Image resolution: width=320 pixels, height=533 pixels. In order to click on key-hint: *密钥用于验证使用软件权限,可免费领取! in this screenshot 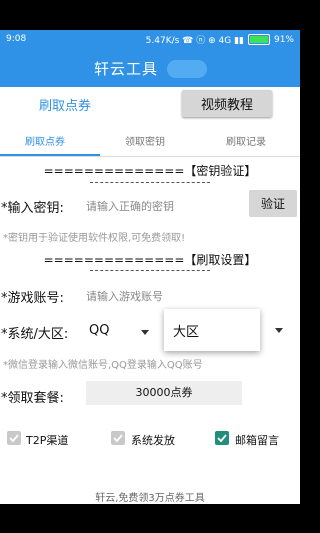, I will do `click(94, 238)`.